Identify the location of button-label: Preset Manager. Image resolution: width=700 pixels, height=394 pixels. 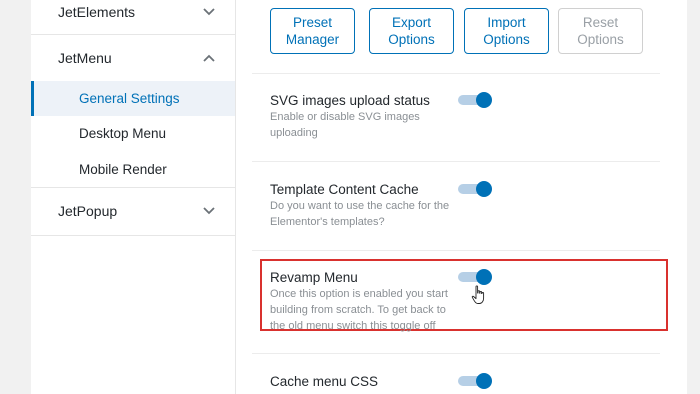
(312, 31).